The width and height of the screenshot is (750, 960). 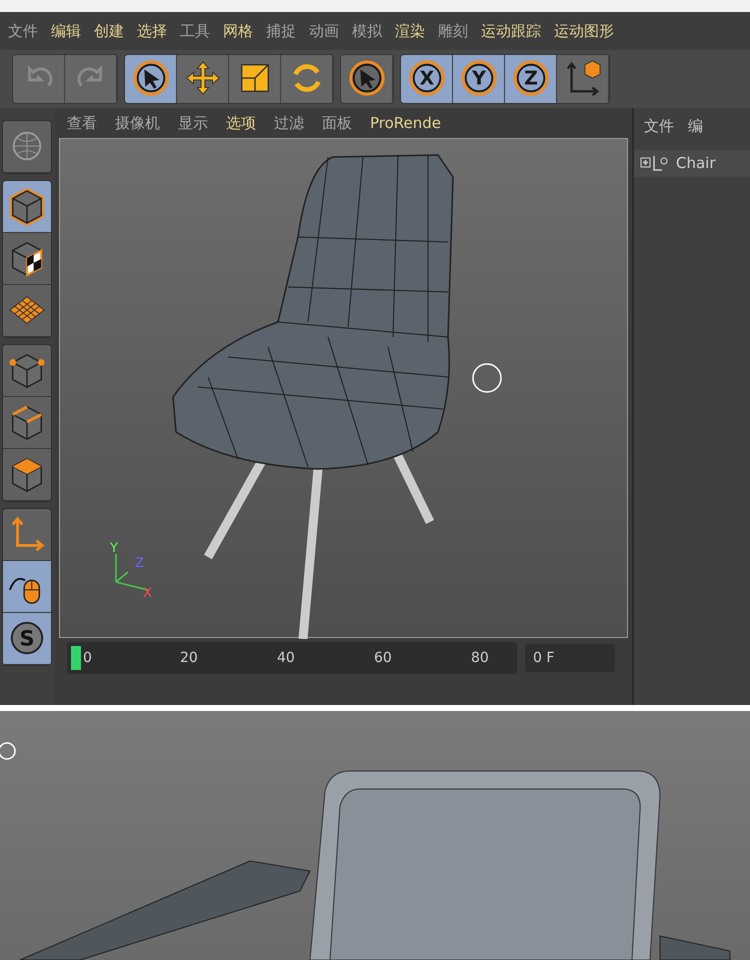 What do you see at coordinates (137, 123) in the screenshot?
I see `viewport-menu-item: 摄像机` at bounding box center [137, 123].